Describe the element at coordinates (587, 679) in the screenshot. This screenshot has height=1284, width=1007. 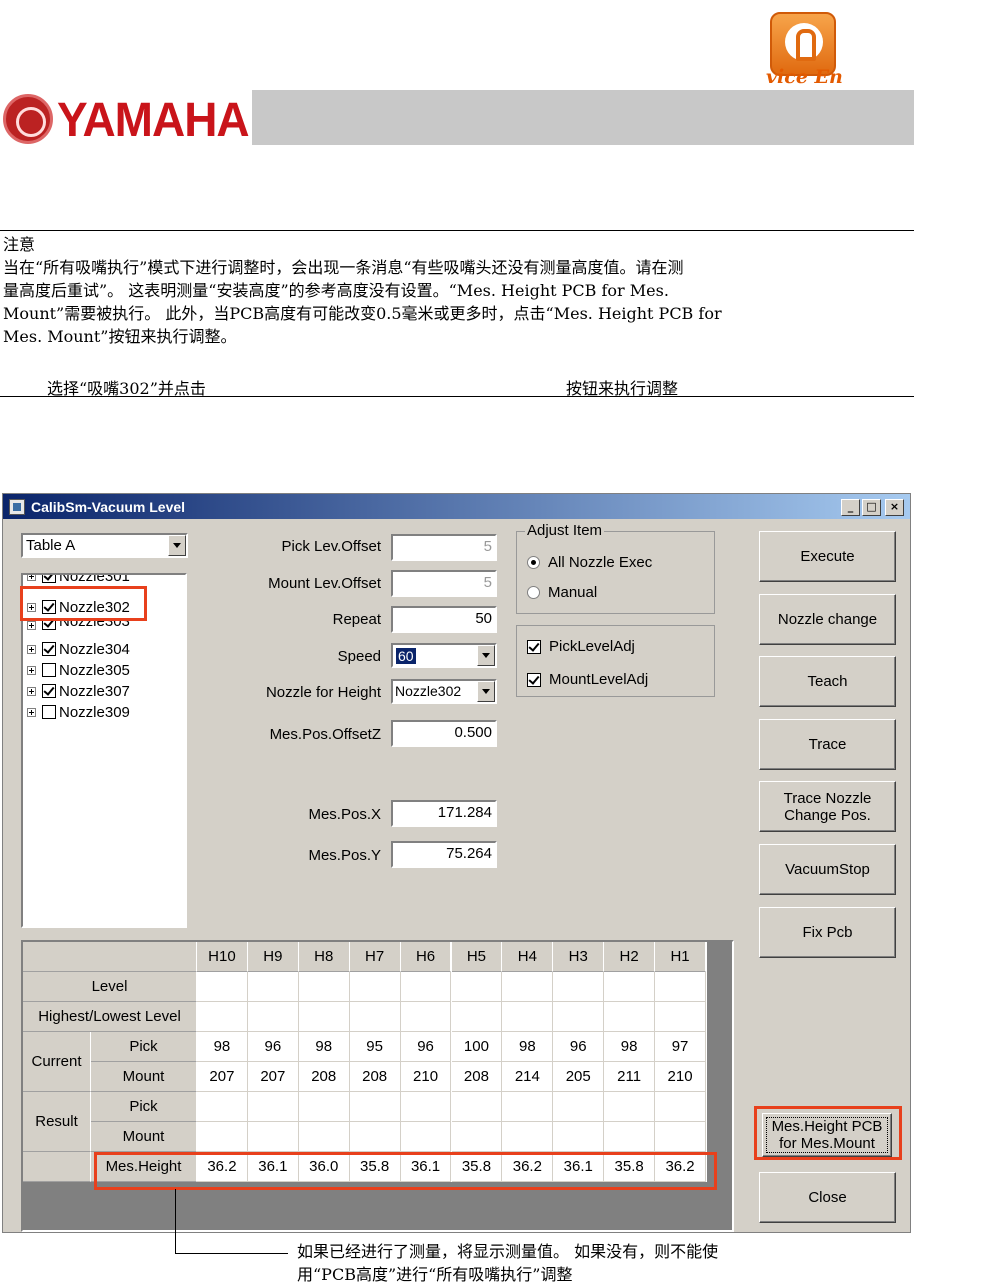
I see `mount-level-check: MountLevelAdj` at that location.